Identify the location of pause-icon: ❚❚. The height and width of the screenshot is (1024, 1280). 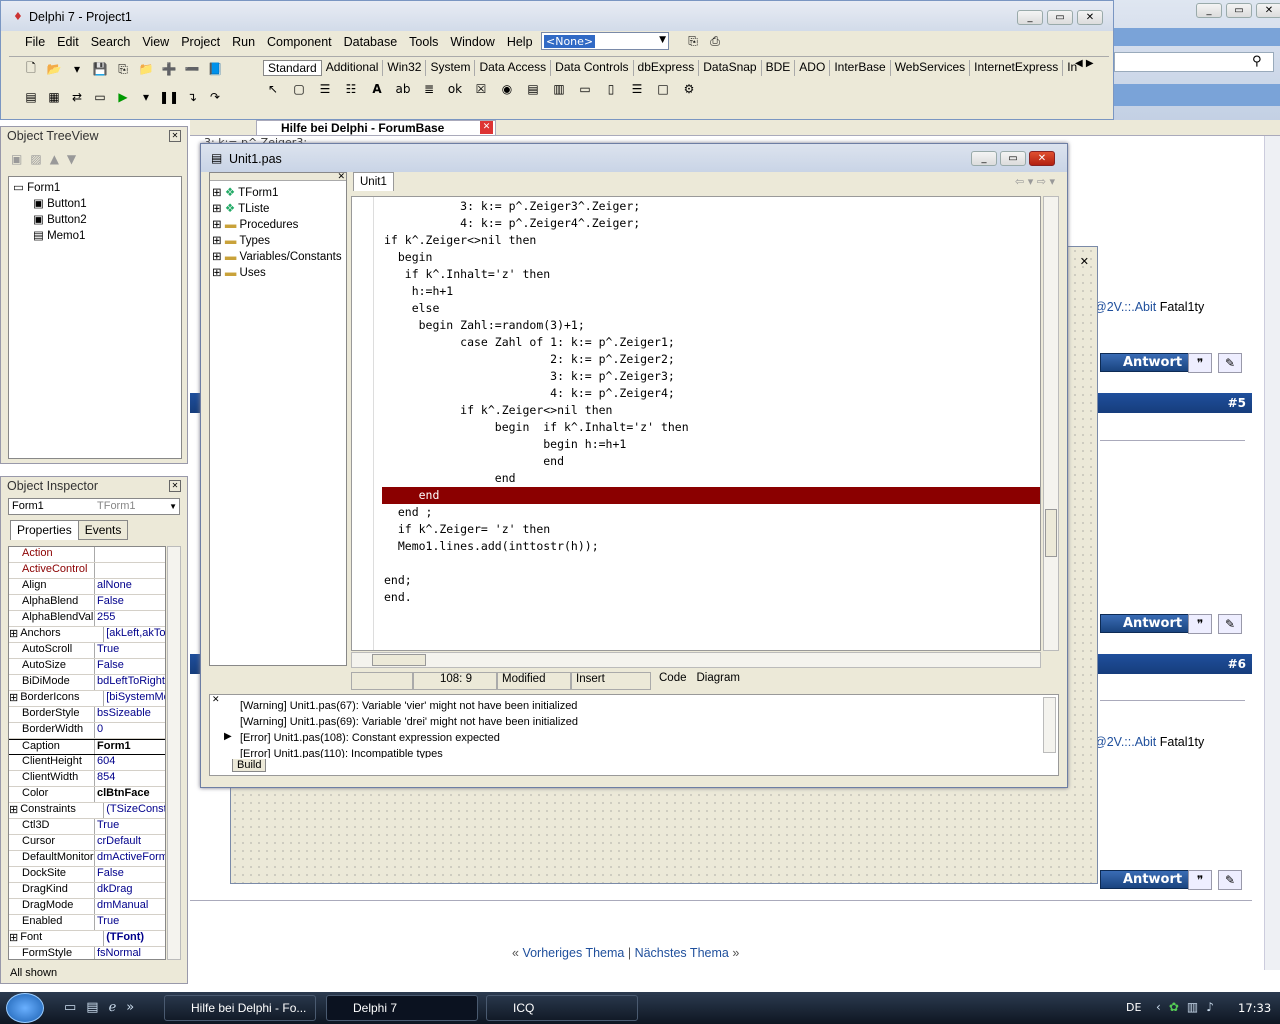
(169, 97).